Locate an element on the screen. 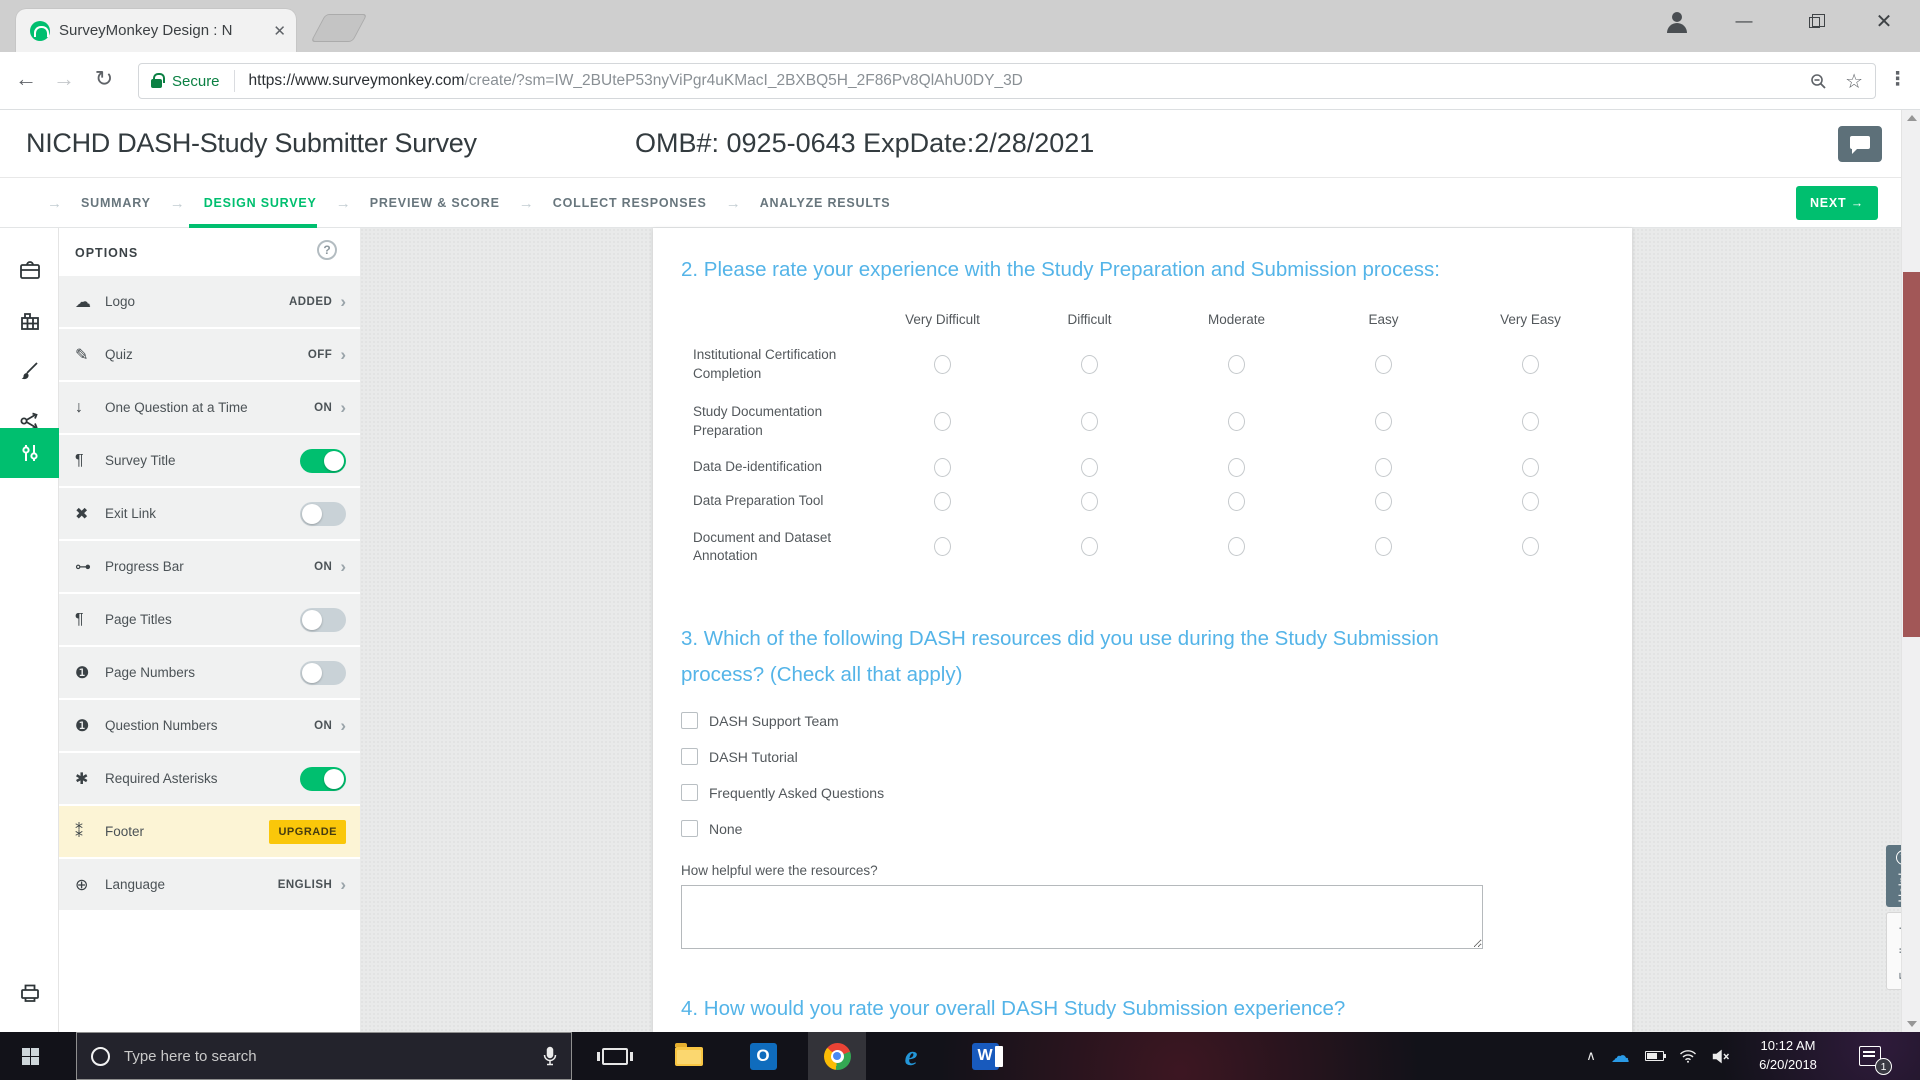 The image size is (1920, 1080). options-icon is located at coordinates (29, 453).